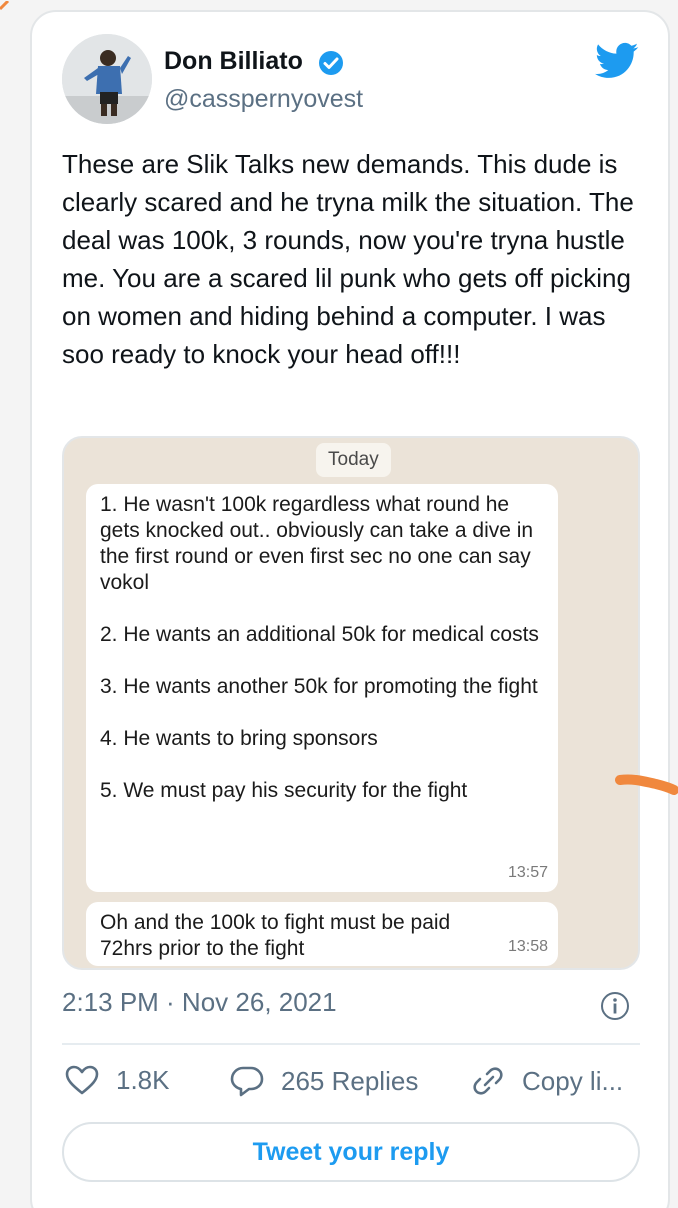 The width and height of the screenshot is (678, 1208). Describe the element at coordinates (233, 61) in the screenshot. I see `display-name: Don Billiato` at that location.